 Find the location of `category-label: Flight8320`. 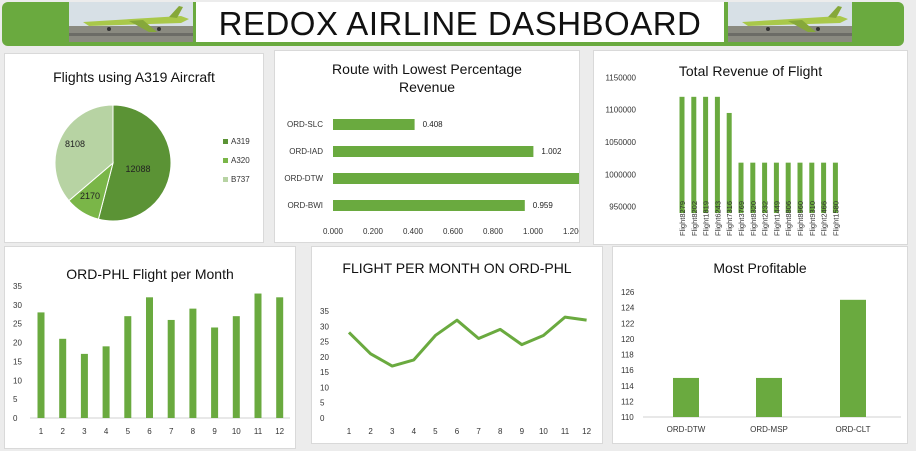

category-label: Flight8320 is located at coordinates (753, 218).